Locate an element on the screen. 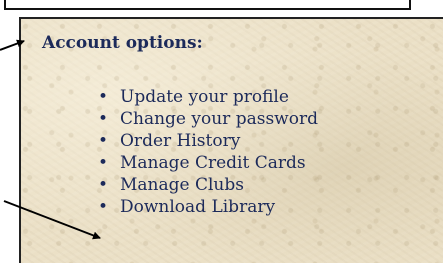  list-item-manage-credit-cards: • Manage Credit Cards is located at coordinates (208, 163).